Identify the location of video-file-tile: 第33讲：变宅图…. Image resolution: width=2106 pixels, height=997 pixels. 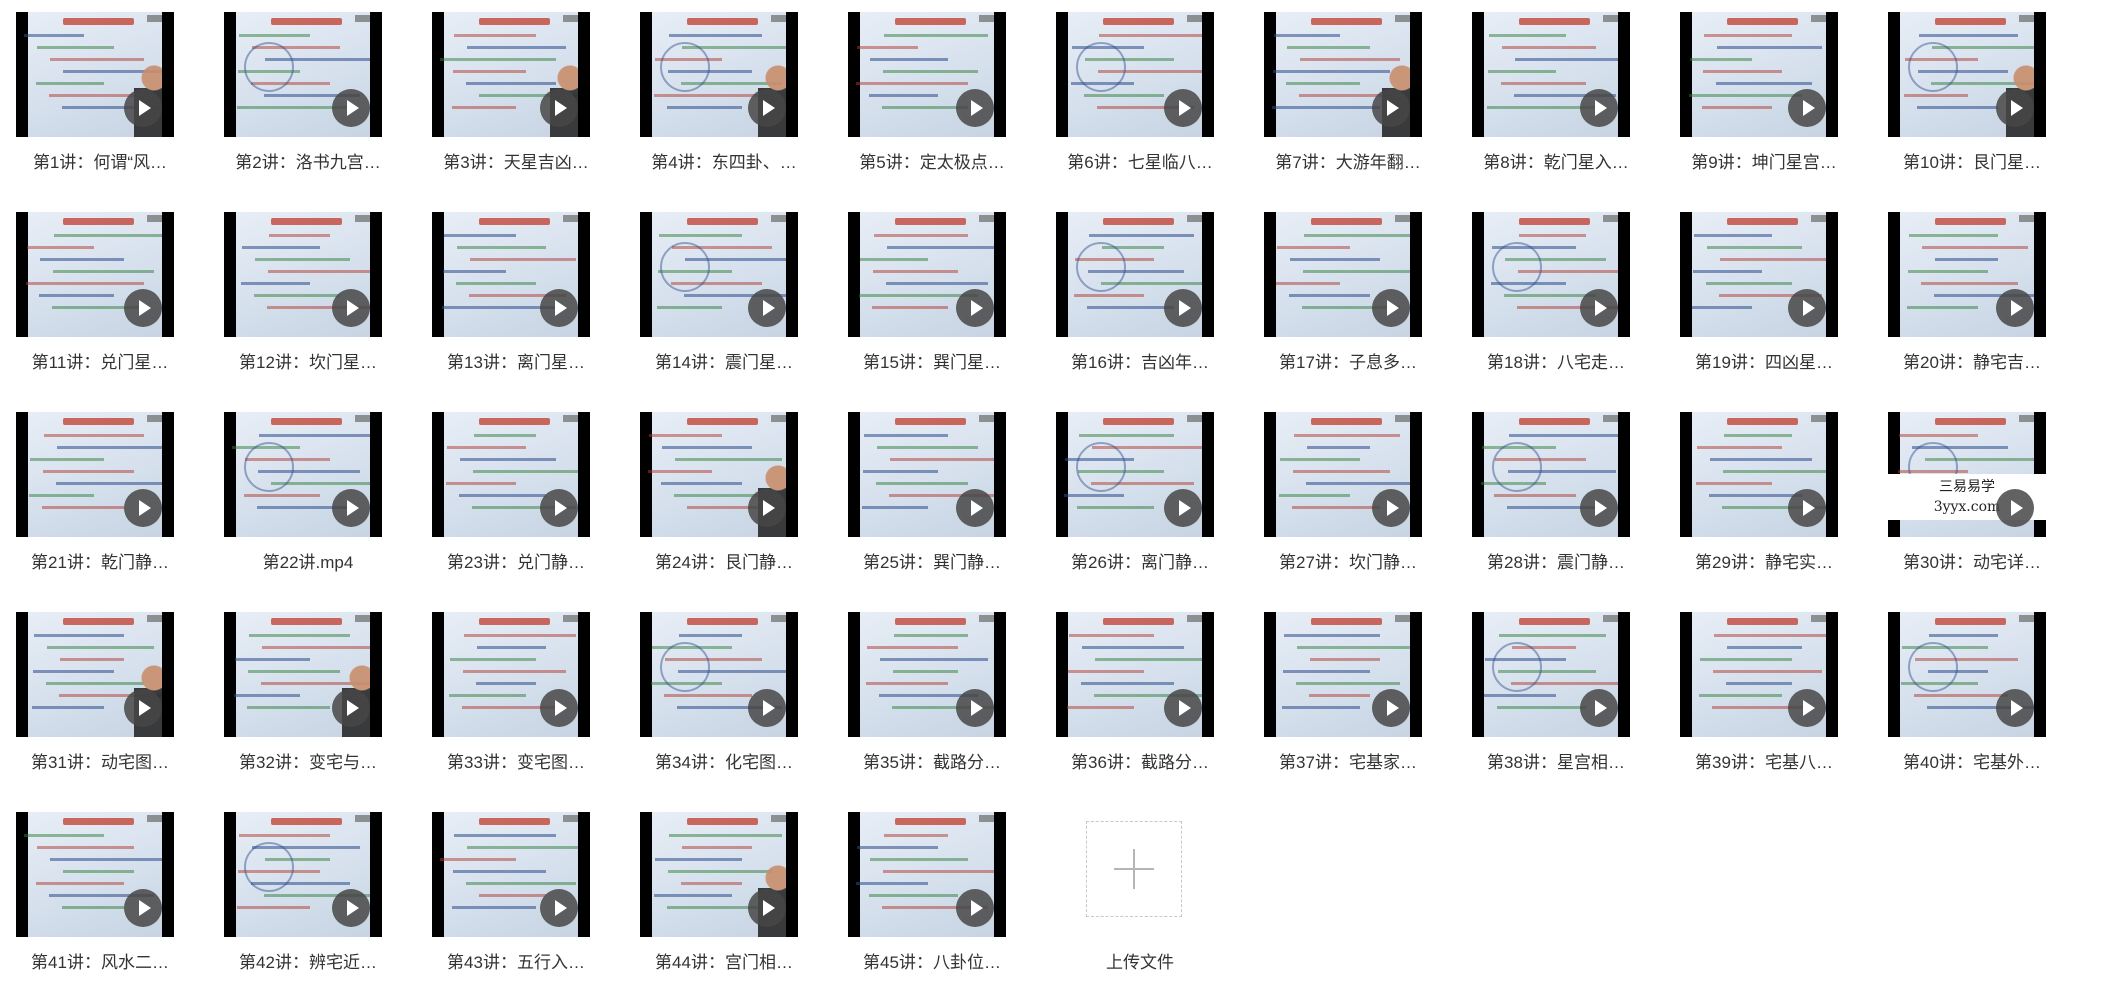
(516, 695).